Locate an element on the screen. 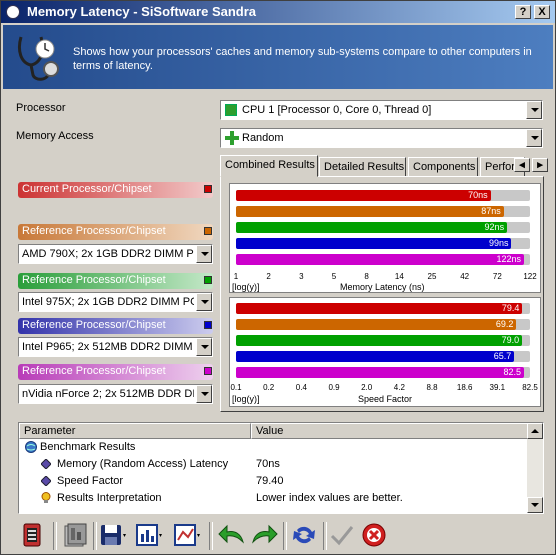  reference-4-value: nVidia nForce 2; 2x 512MB DDR DIM is located at coordinates (108, 394).